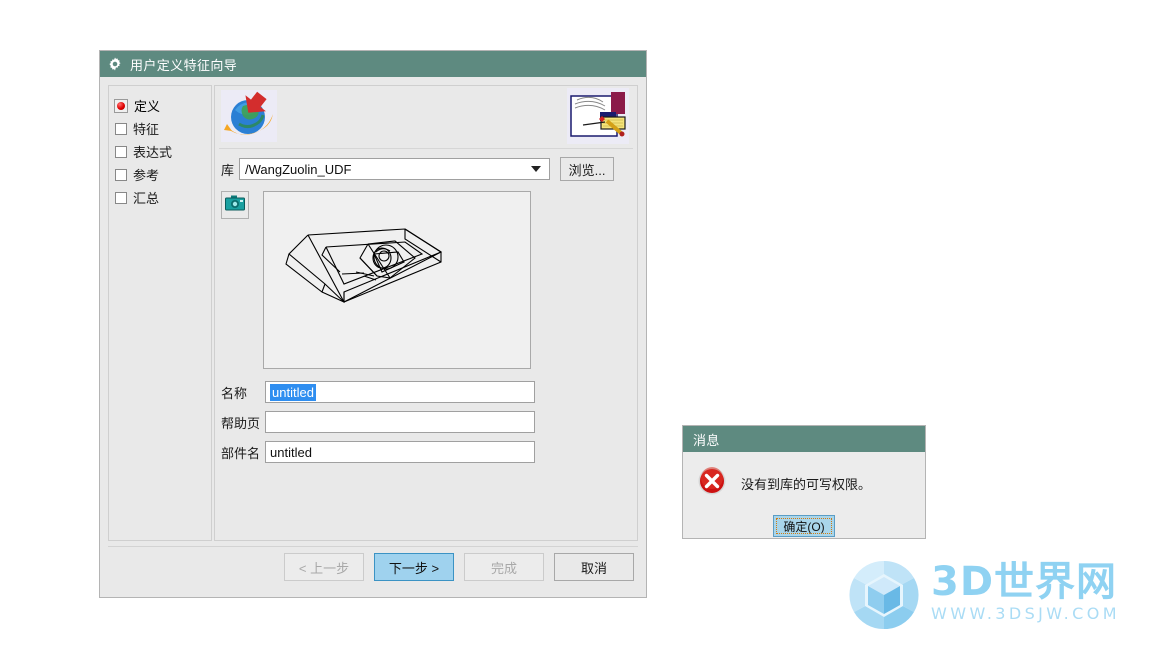 The image size is (1152, 648). Describe the element at coordinates (400, 422) in the screenshot. I see `help-page-input` at that location.